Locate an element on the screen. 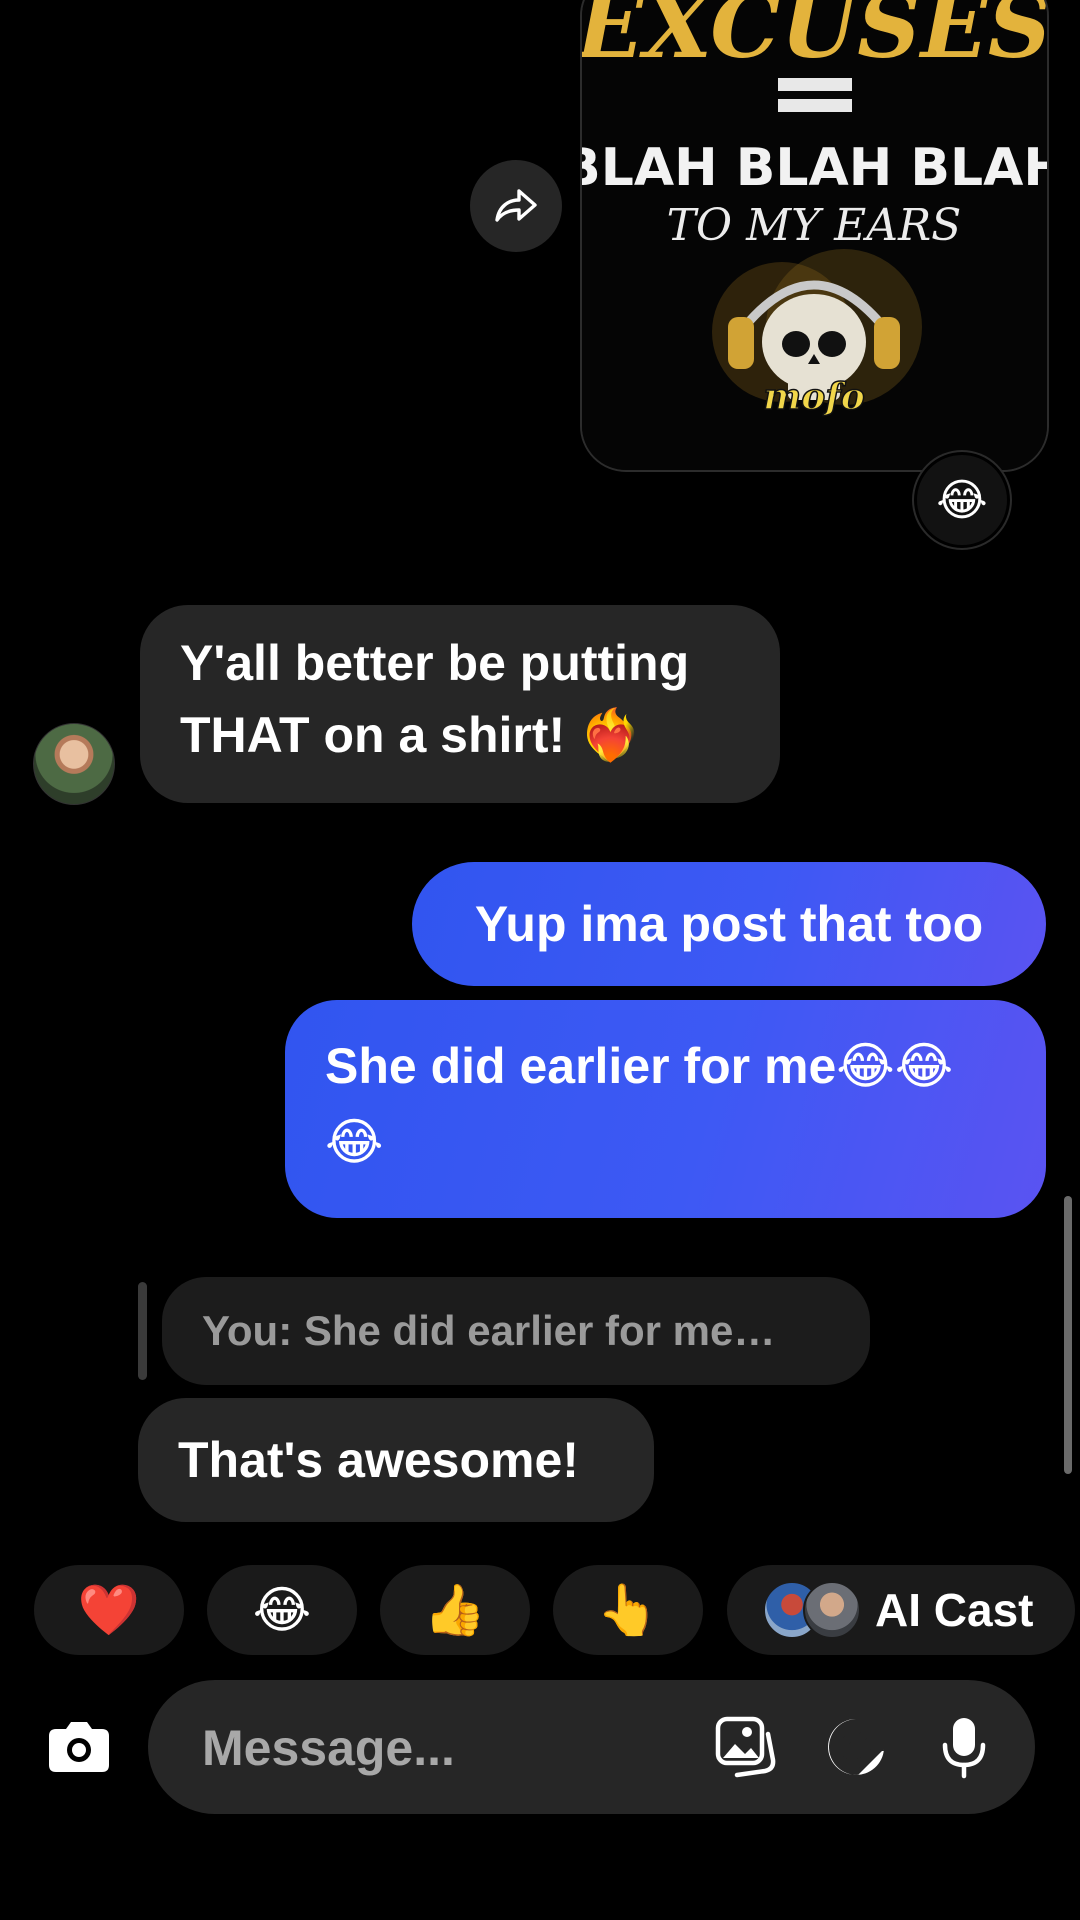 The width and height of the screenshot is (1080, 1920). ai-cast-label: AI Cast is located at coordinates (954, 1610).